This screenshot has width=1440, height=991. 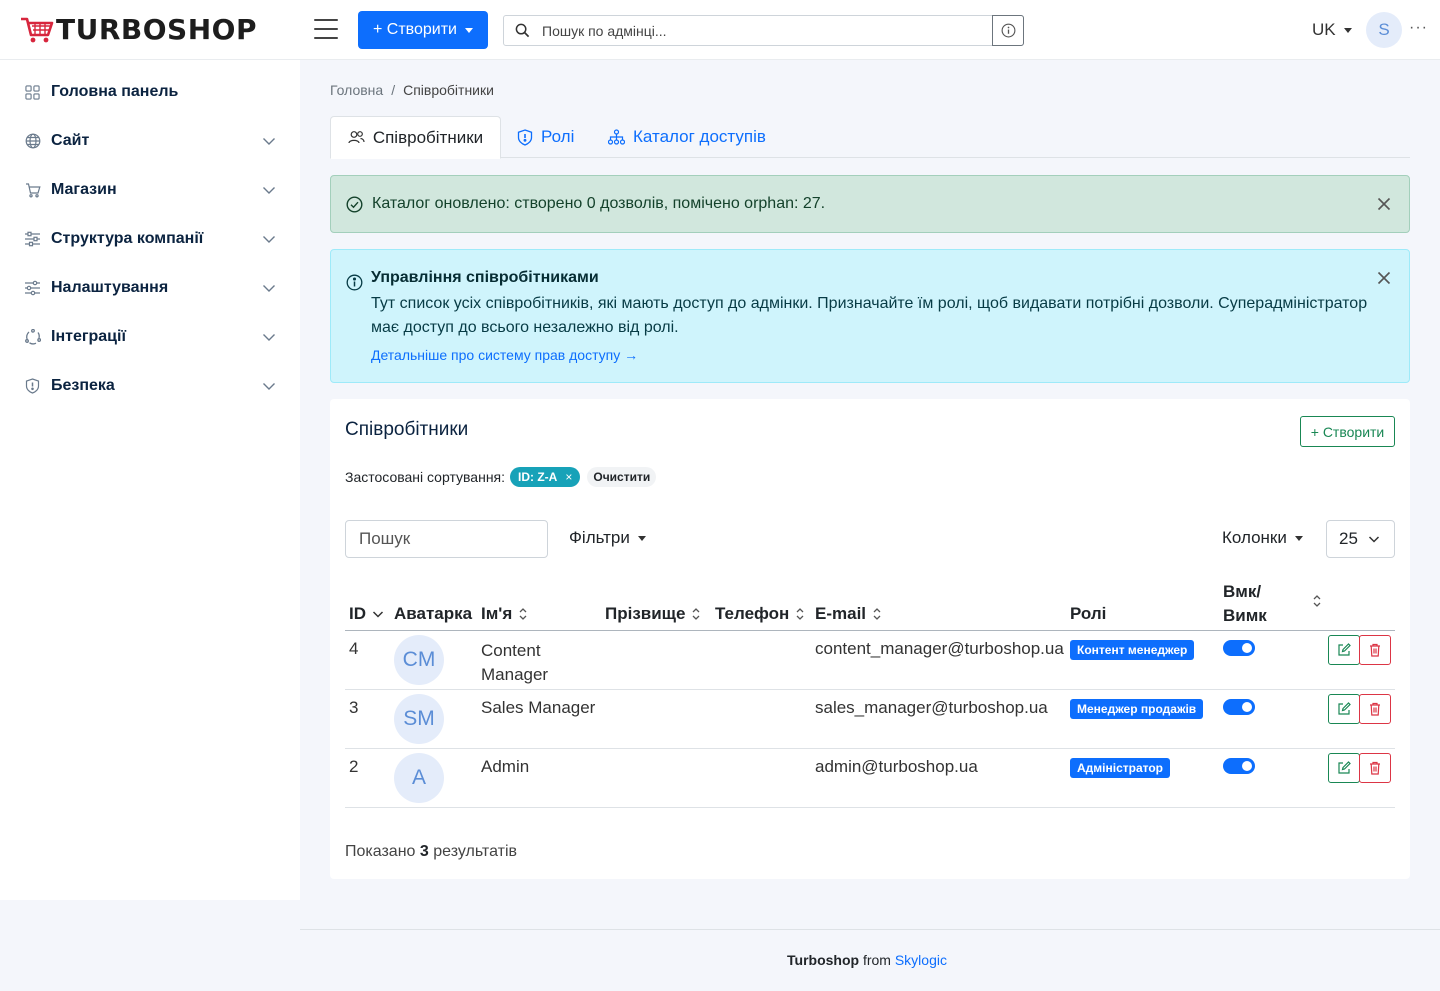 I want to click on hamburger-icon-bar, so click(x=326, y=29).